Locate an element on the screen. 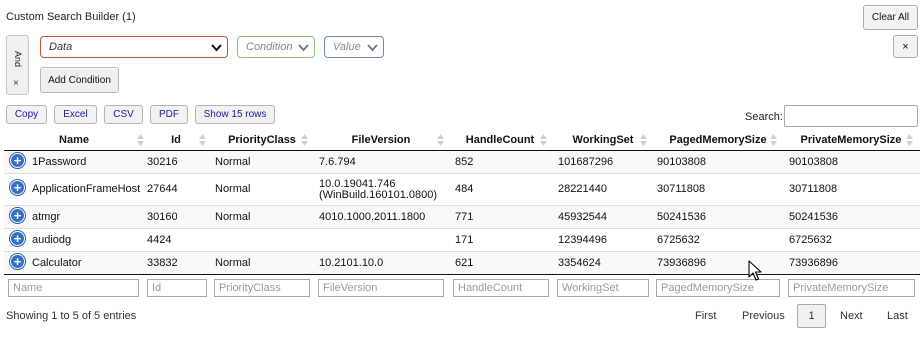 The height and width of the screenshot is (348, 924). value-select-value: Value is located at coordinates (347, 47).